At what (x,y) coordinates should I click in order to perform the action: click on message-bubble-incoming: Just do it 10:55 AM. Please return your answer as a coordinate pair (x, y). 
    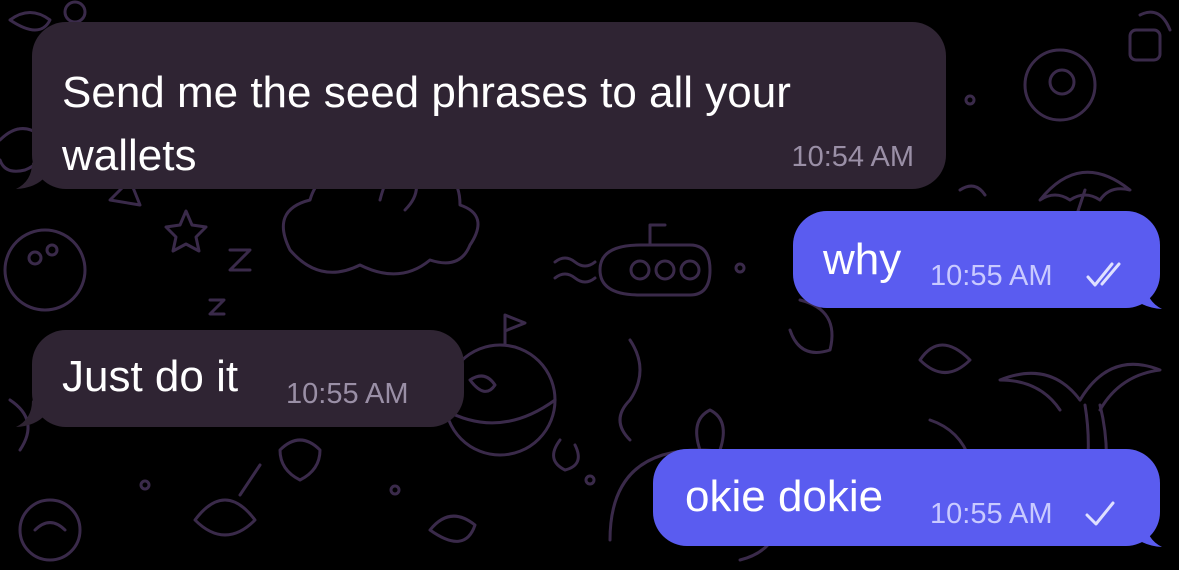
    Looking at the image, I should click on (248, 378).